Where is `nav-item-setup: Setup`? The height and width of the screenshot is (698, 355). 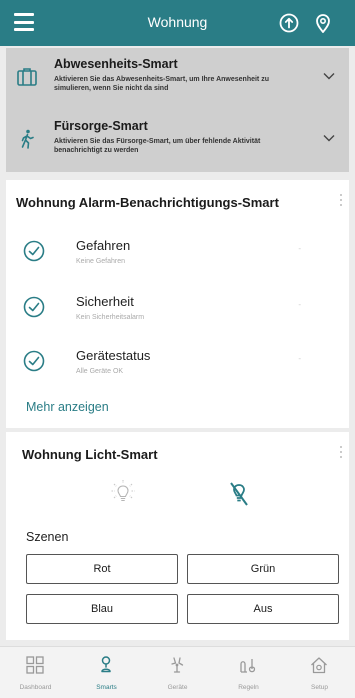 nav-item-setup: Setup is located at coordinates (319, 672).